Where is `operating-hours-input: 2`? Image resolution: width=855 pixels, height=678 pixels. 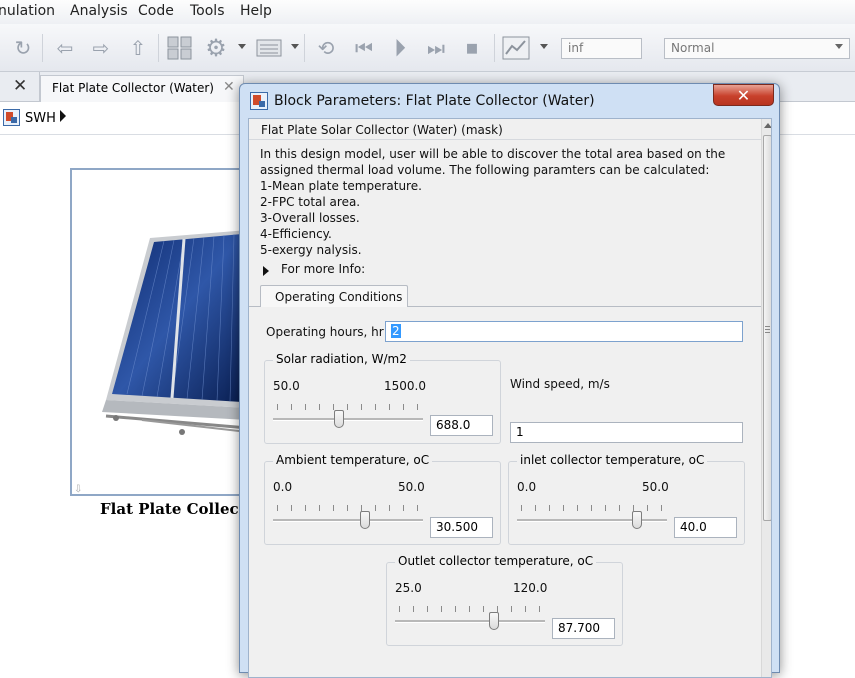 operating-hours-input: 2 is located at coordinates (564, 331).